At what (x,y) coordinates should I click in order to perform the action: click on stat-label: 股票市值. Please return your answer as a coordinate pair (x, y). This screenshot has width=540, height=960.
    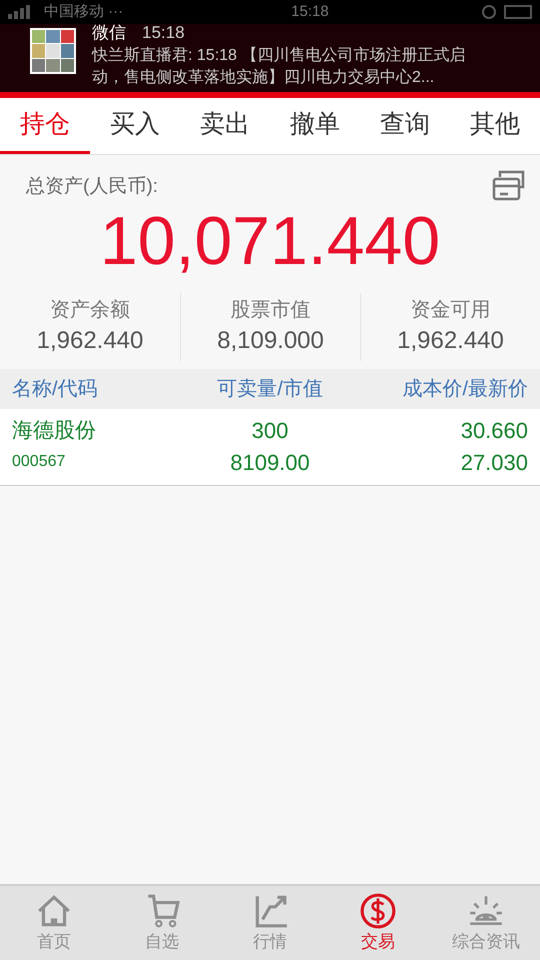
    Looking at the image, I should click on (270, 310).